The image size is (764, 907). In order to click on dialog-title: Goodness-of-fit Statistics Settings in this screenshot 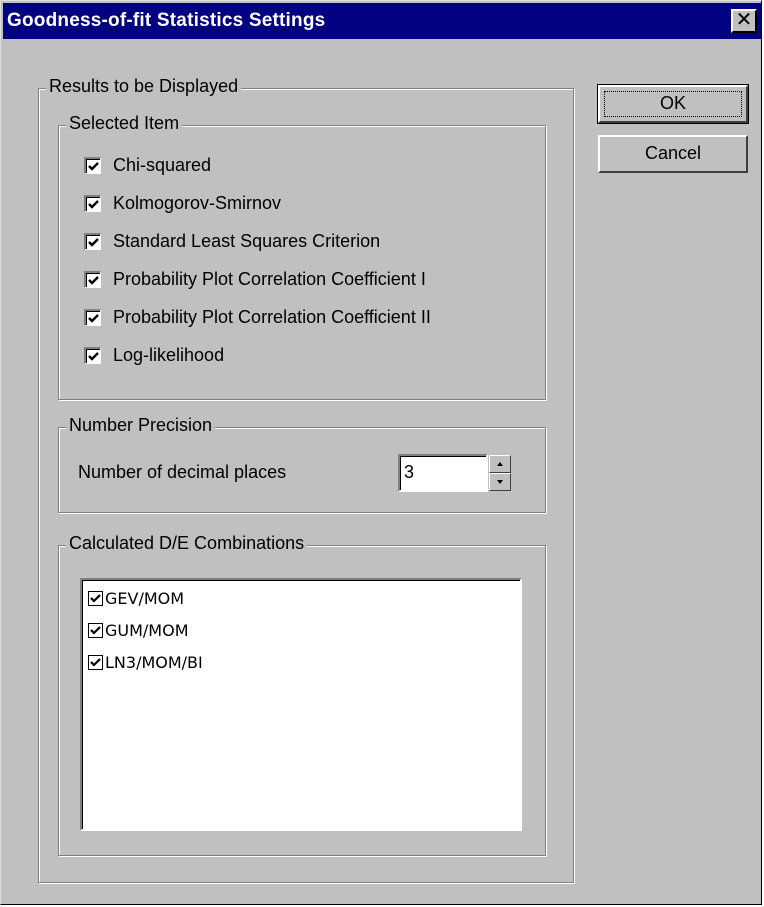, I will do `click(166, 20)`.